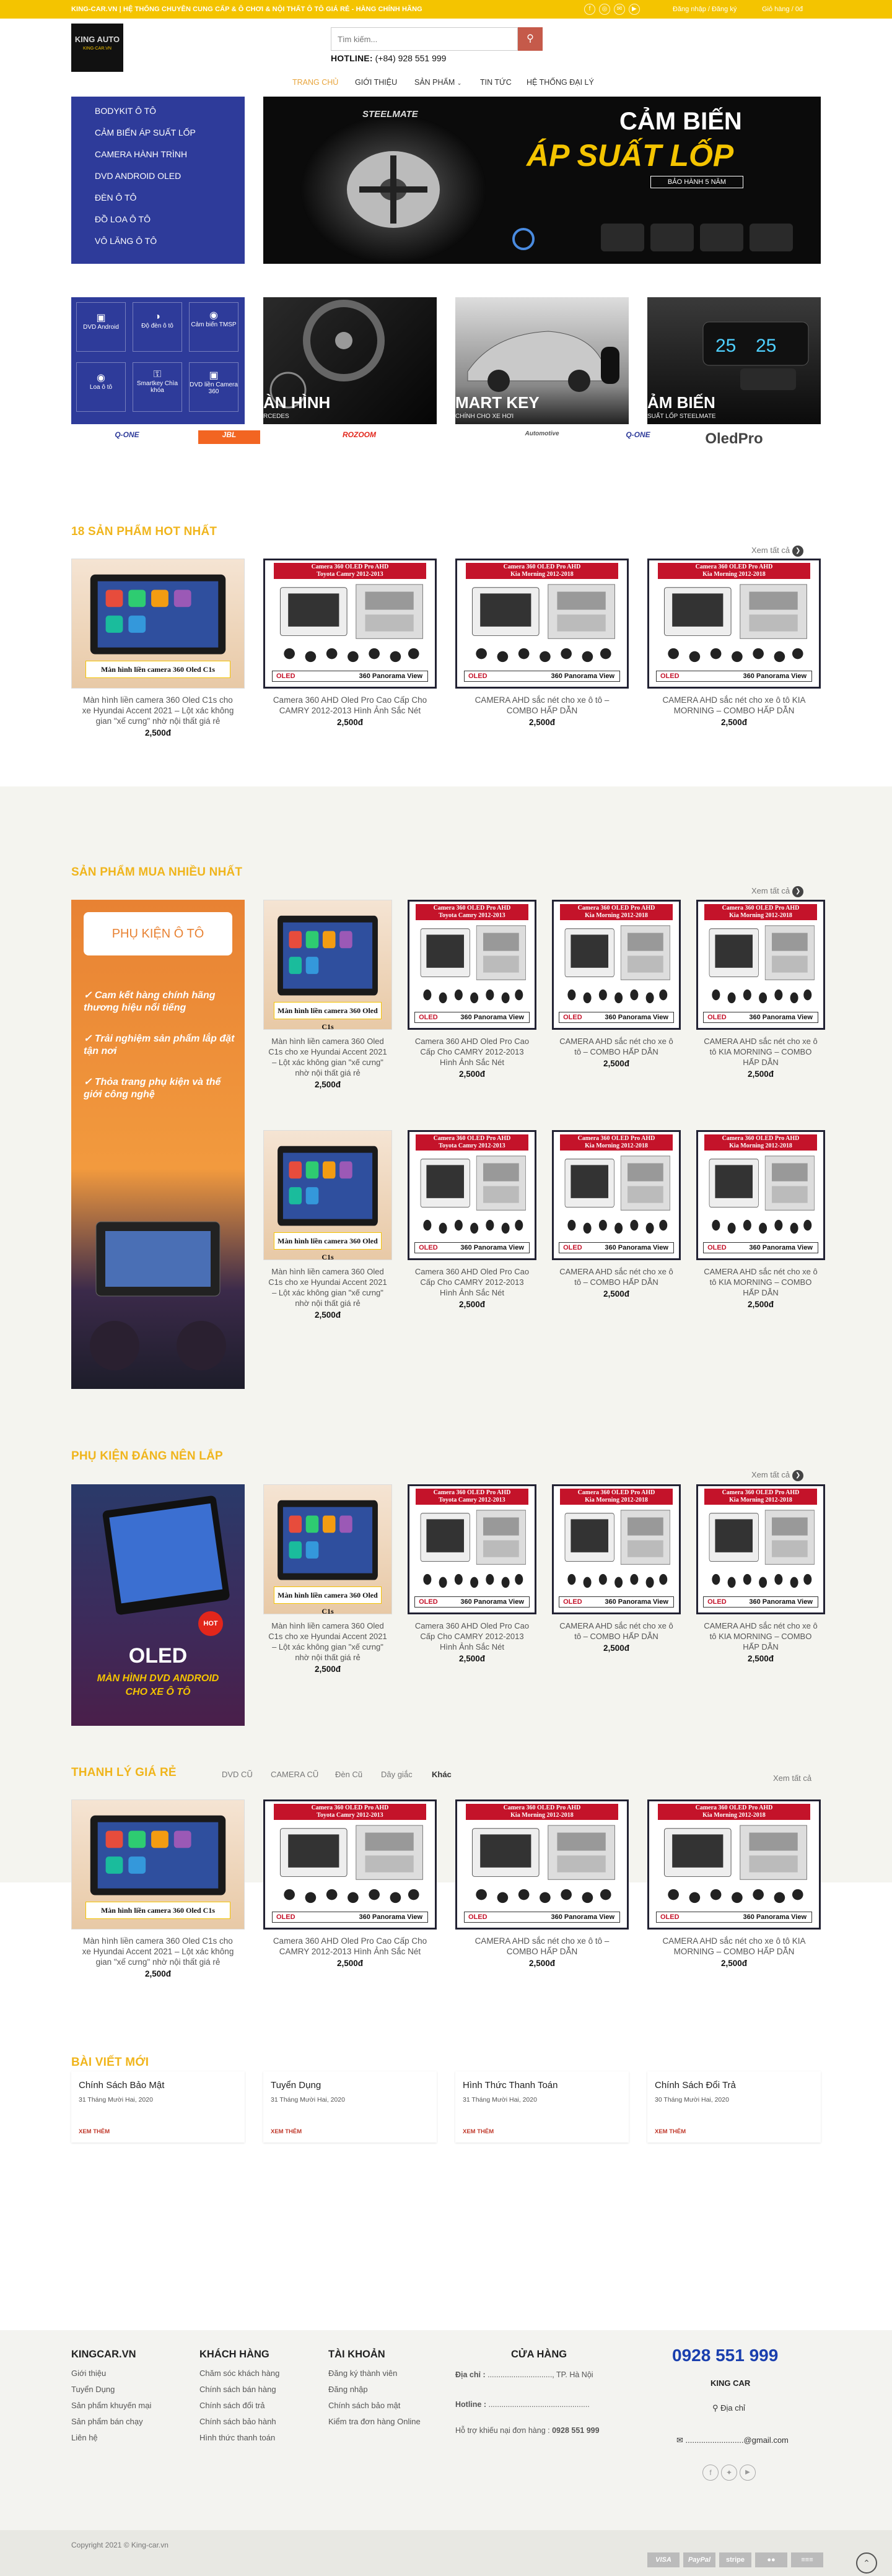  I want to click on brand-logo-jbl: JBL, so click(229, 437).